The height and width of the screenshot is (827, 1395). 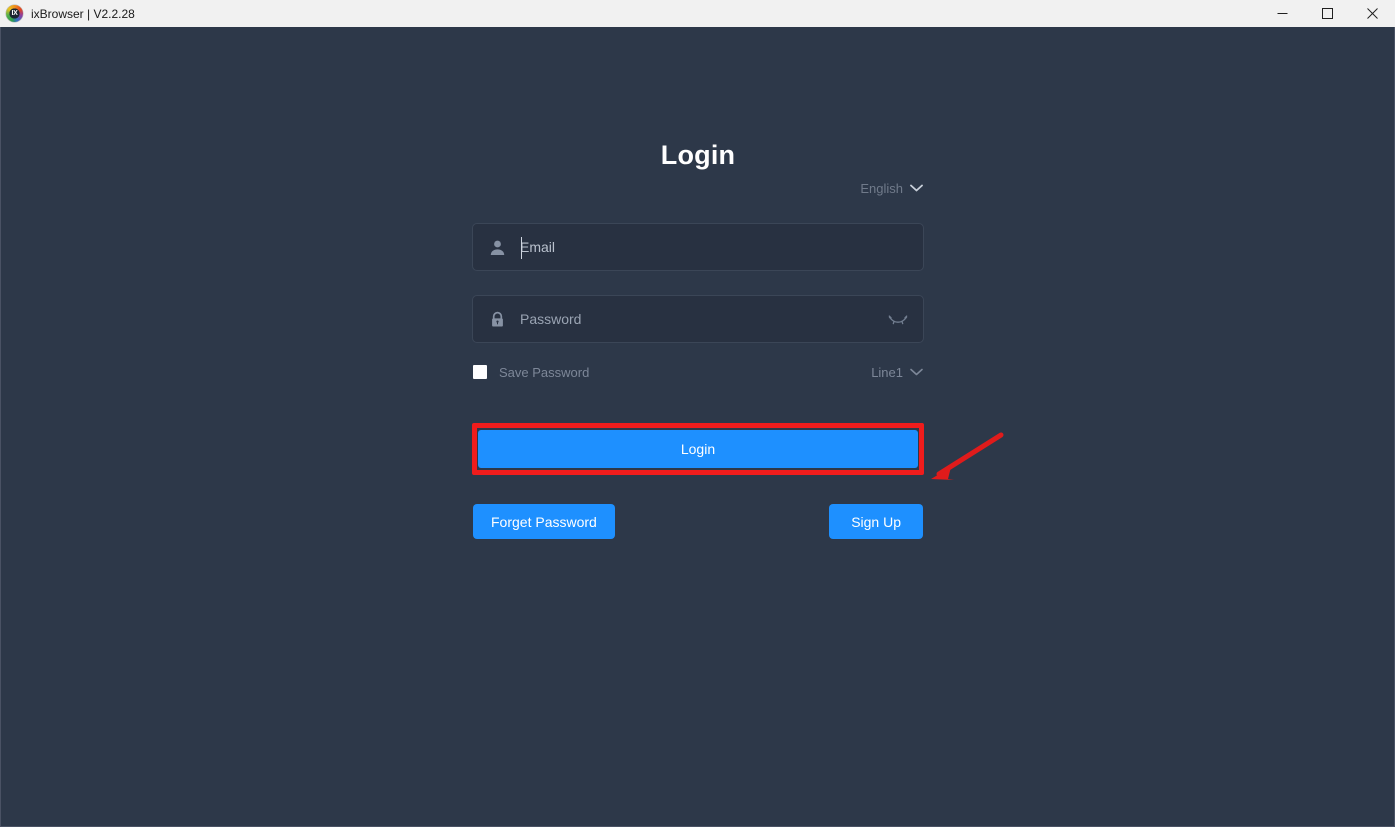 What do you see at coordinates (480, 372) in the screenshot?
I see `checkbox-box` at bounding box center [480, 372].